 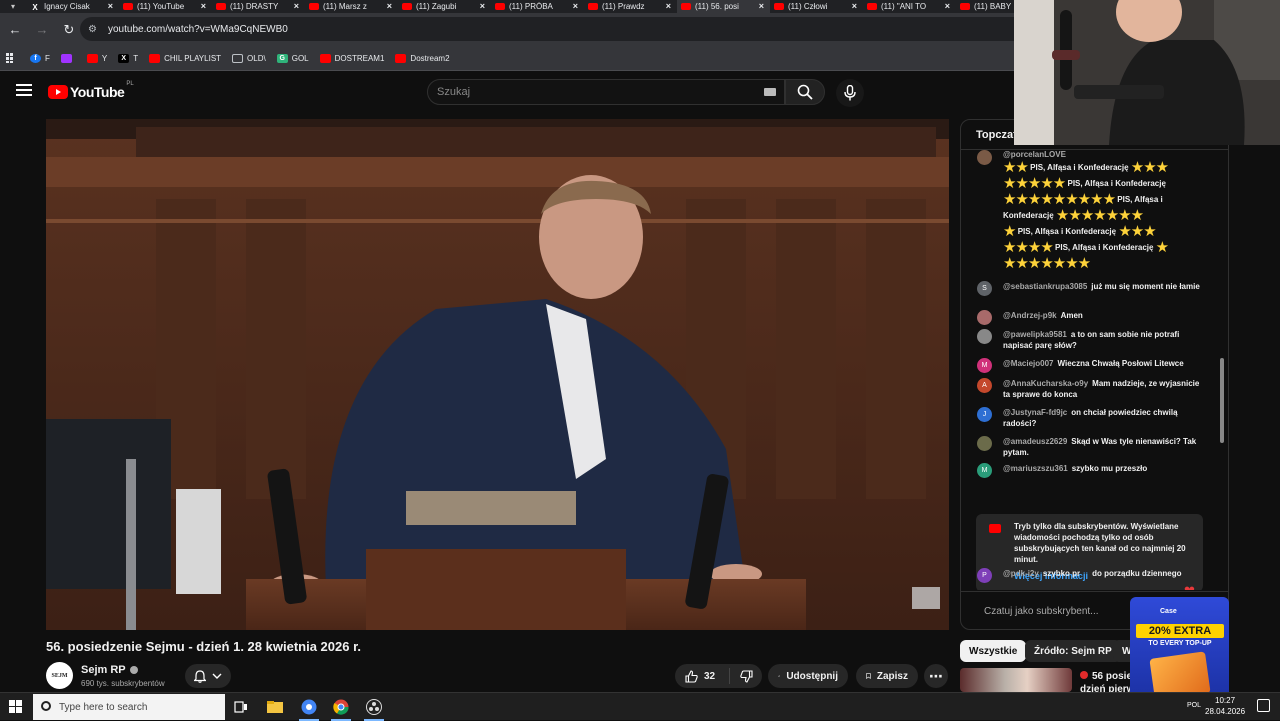 What do you see at coordinates (1030, 315) in the screenshot?
I see `chat-author: @Andrzej-p9k` at bounding box center [1030, 315].